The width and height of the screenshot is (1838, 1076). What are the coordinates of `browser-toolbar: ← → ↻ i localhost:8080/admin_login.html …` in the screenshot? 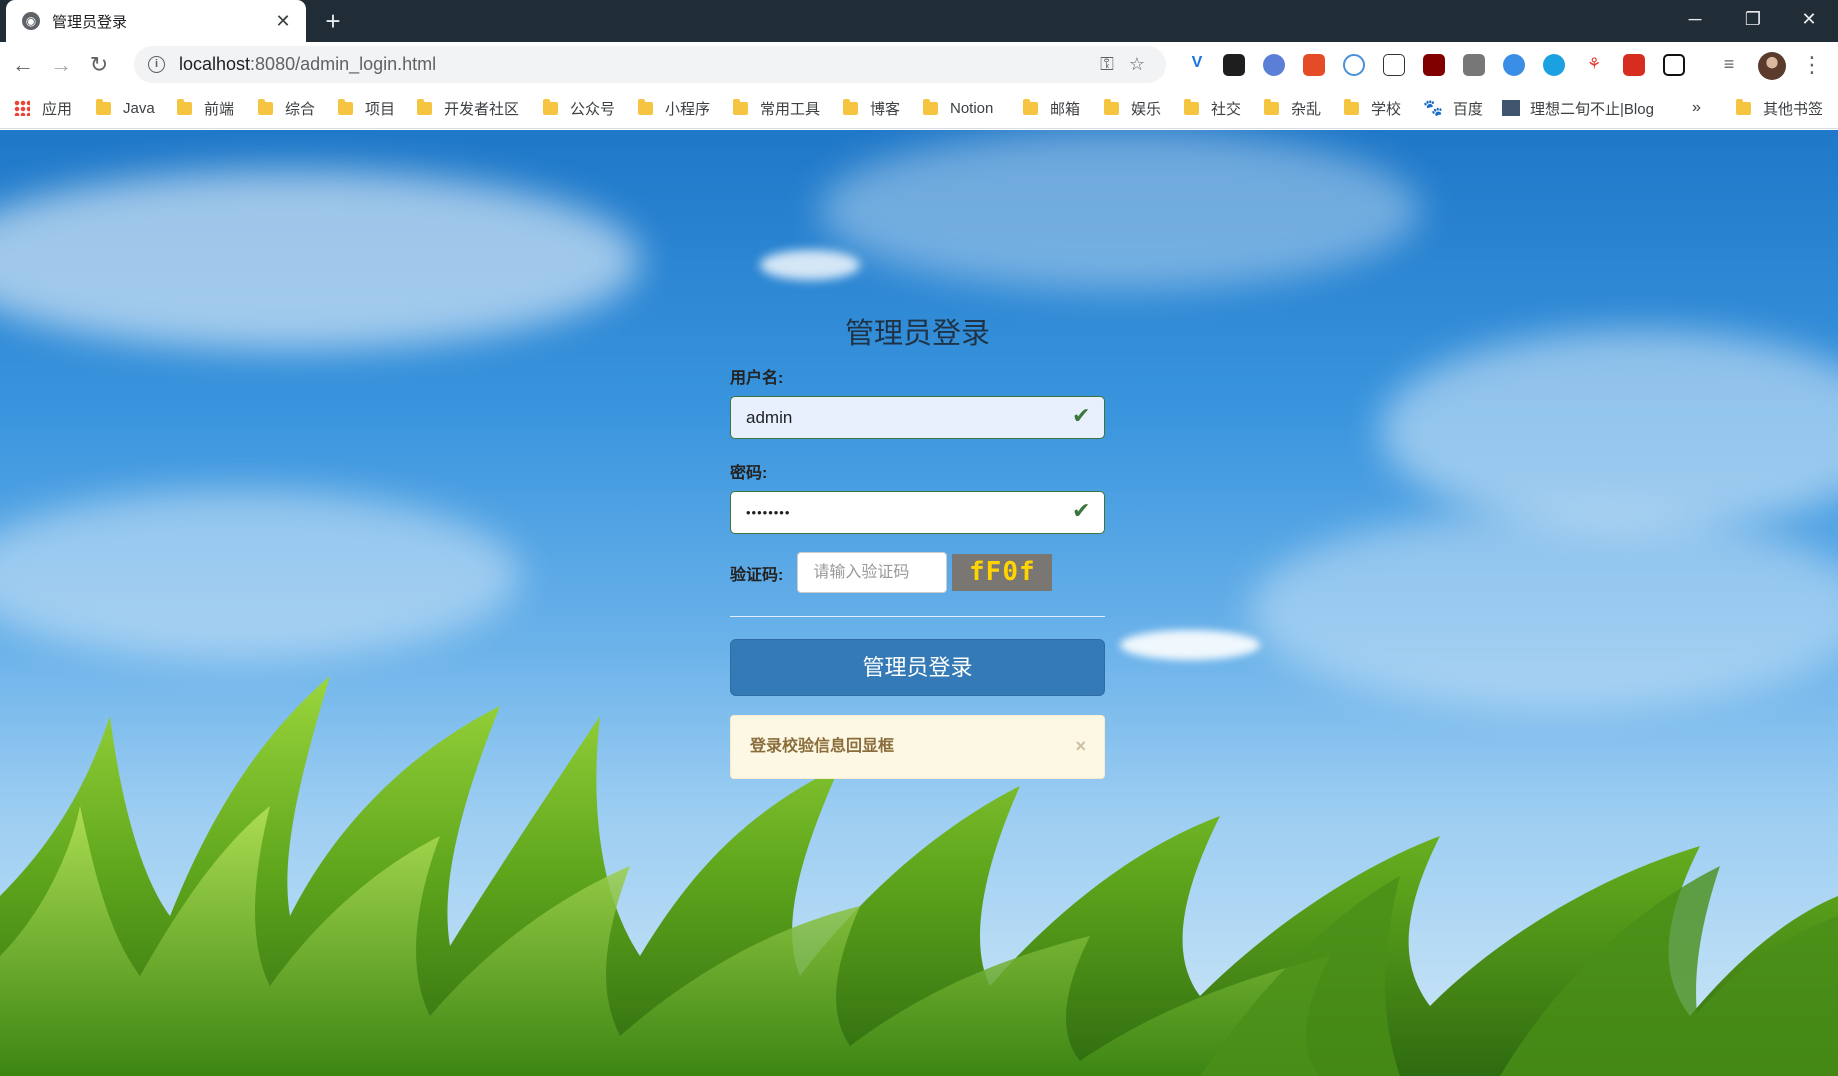 It's located at (919, 64).